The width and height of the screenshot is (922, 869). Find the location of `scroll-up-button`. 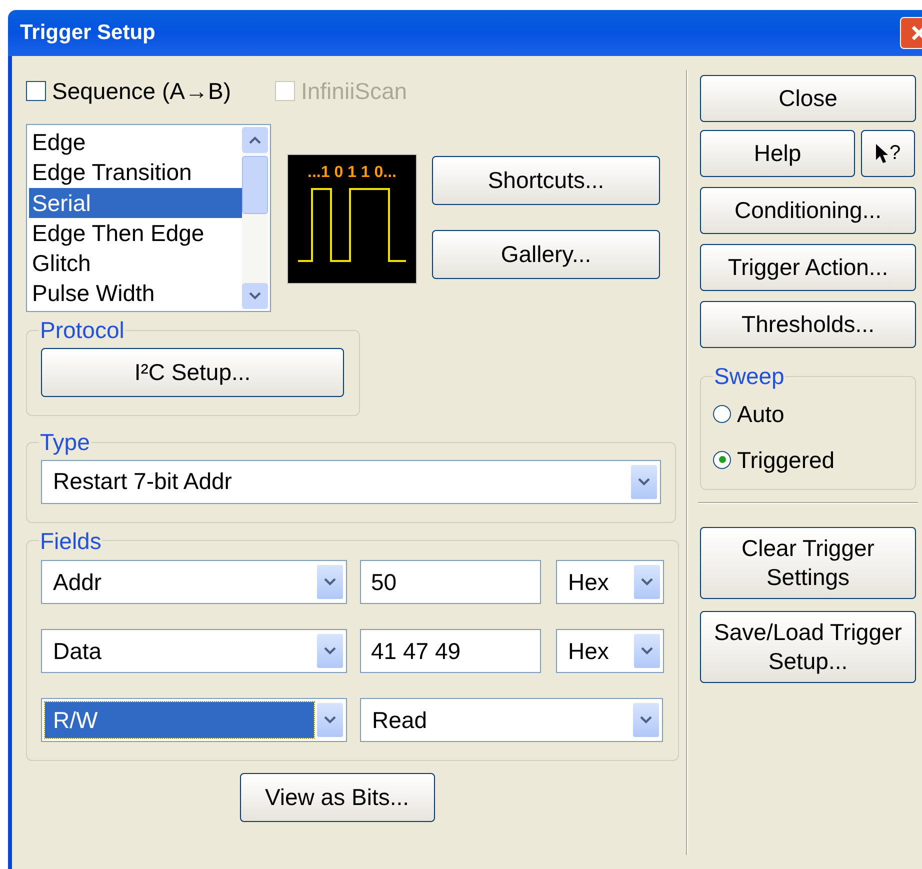

scroll-up-button is located at coordinates (255, 140).